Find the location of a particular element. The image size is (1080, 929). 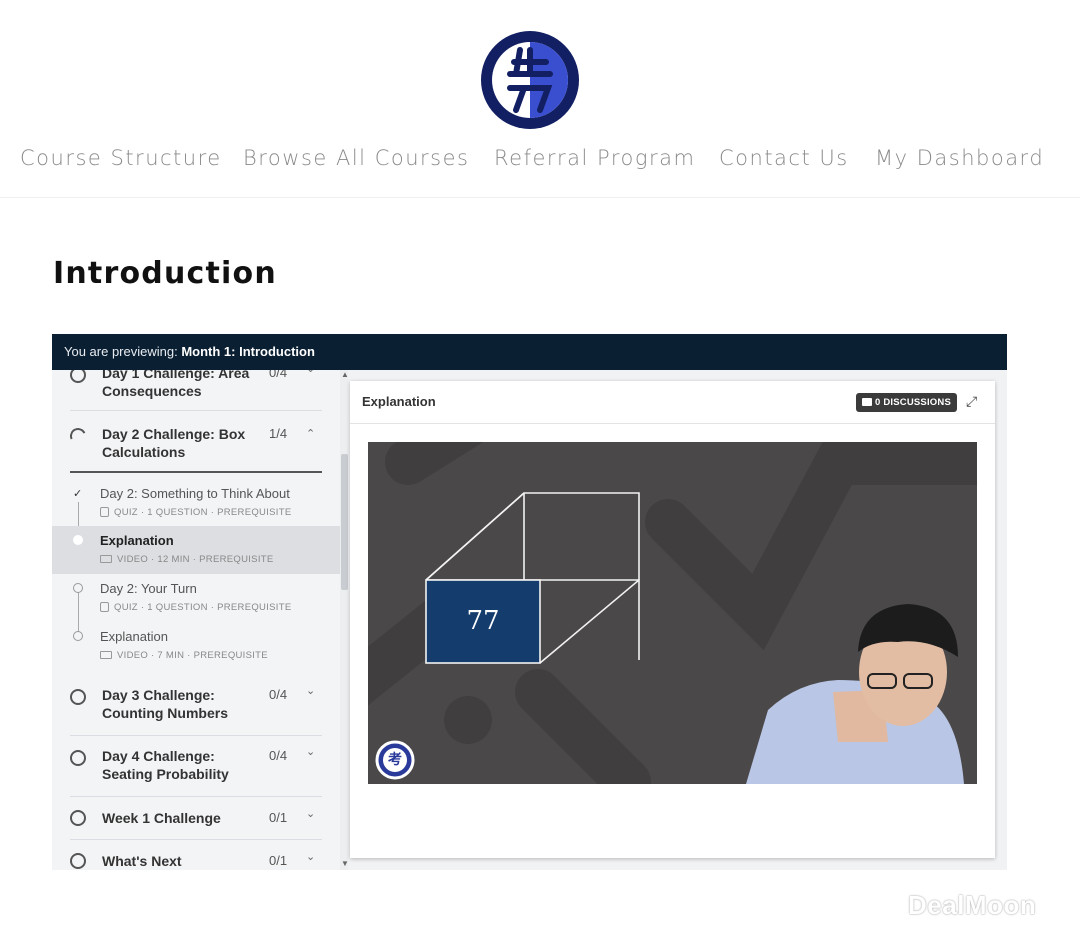

discussions-button: 0 DISCUSSIONS is located at coordinates (906, 402).